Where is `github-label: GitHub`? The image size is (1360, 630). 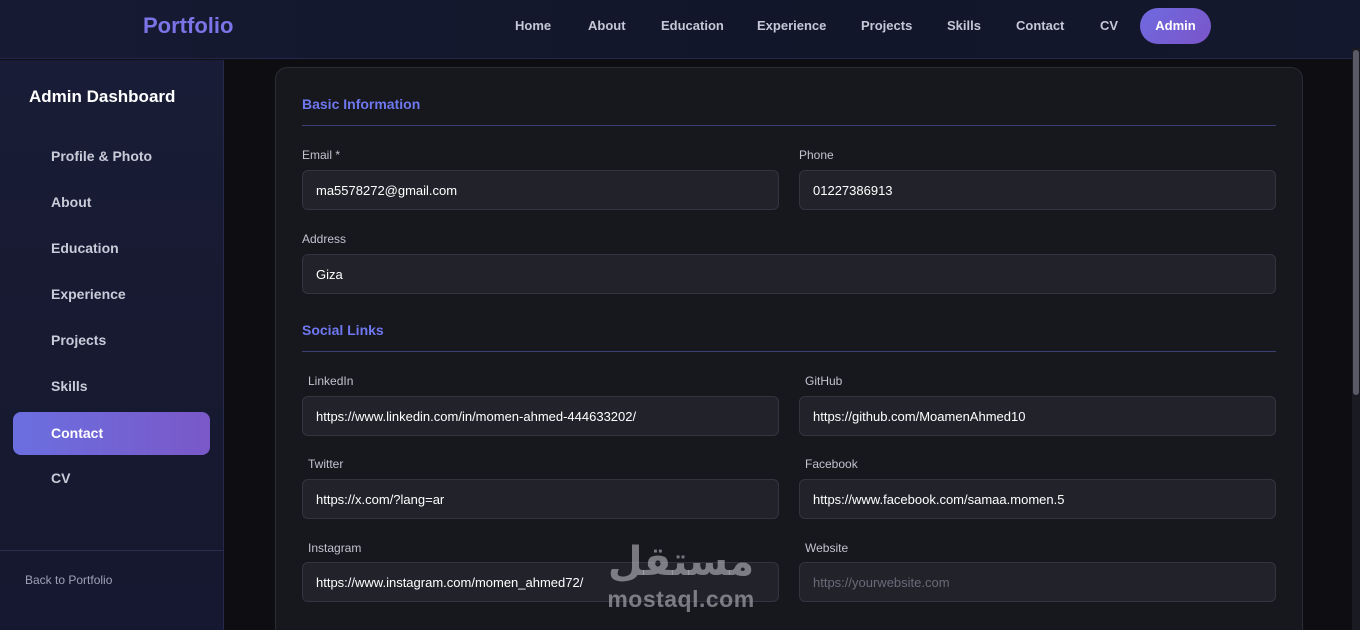 github-label: GitHub is located at coordinates (824, 381).